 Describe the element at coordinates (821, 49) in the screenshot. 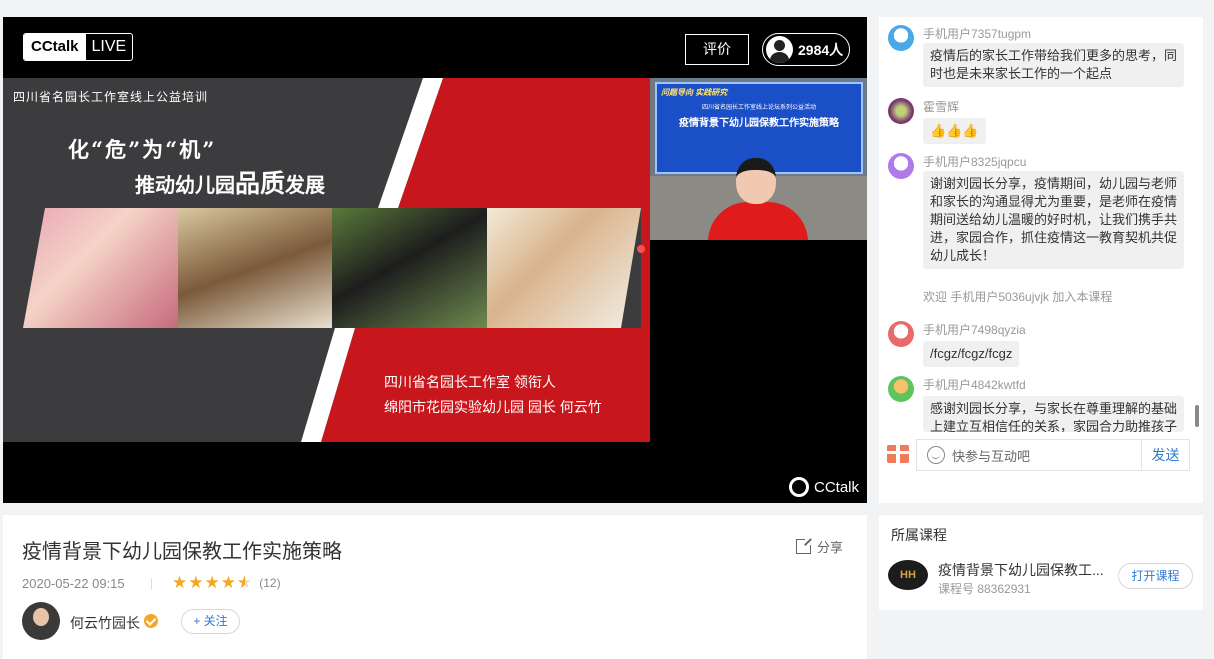

I see `viewer-count: 2984人` at that location.